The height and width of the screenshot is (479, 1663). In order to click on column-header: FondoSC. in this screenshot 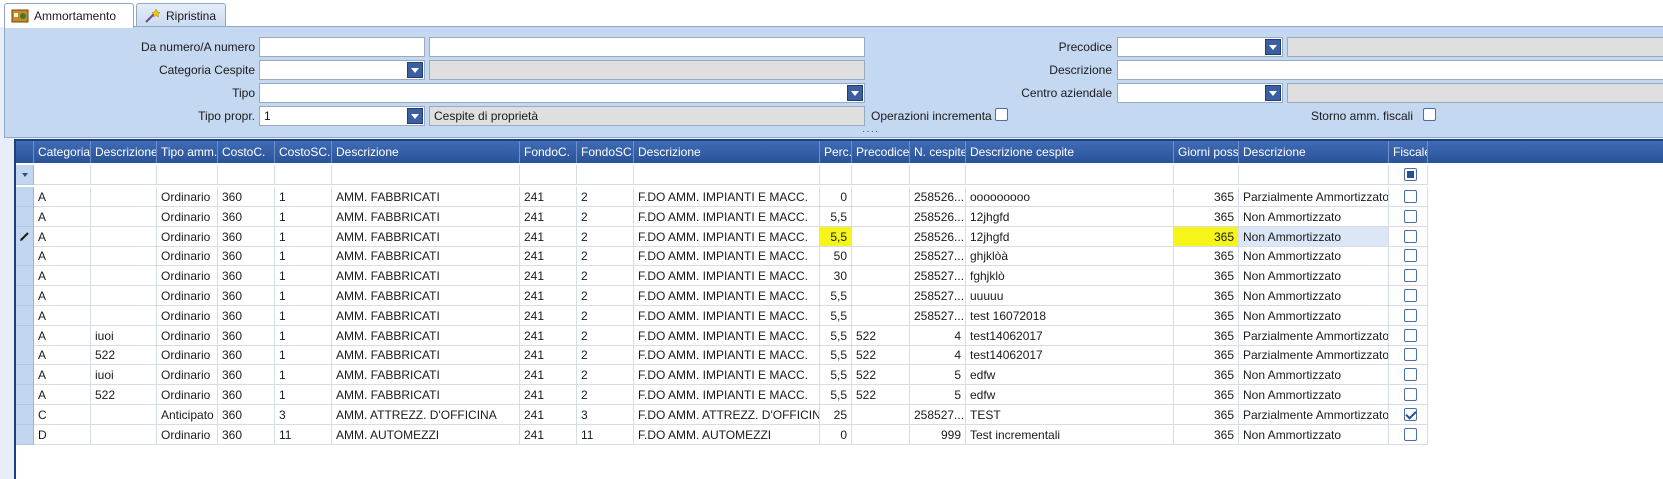, I will do `click(605, 152)`.